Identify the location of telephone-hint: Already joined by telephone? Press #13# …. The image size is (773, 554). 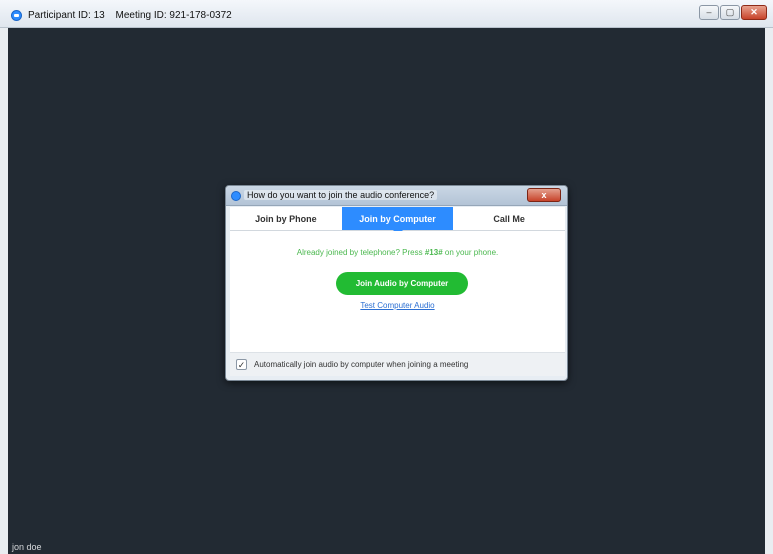
(397, 252).